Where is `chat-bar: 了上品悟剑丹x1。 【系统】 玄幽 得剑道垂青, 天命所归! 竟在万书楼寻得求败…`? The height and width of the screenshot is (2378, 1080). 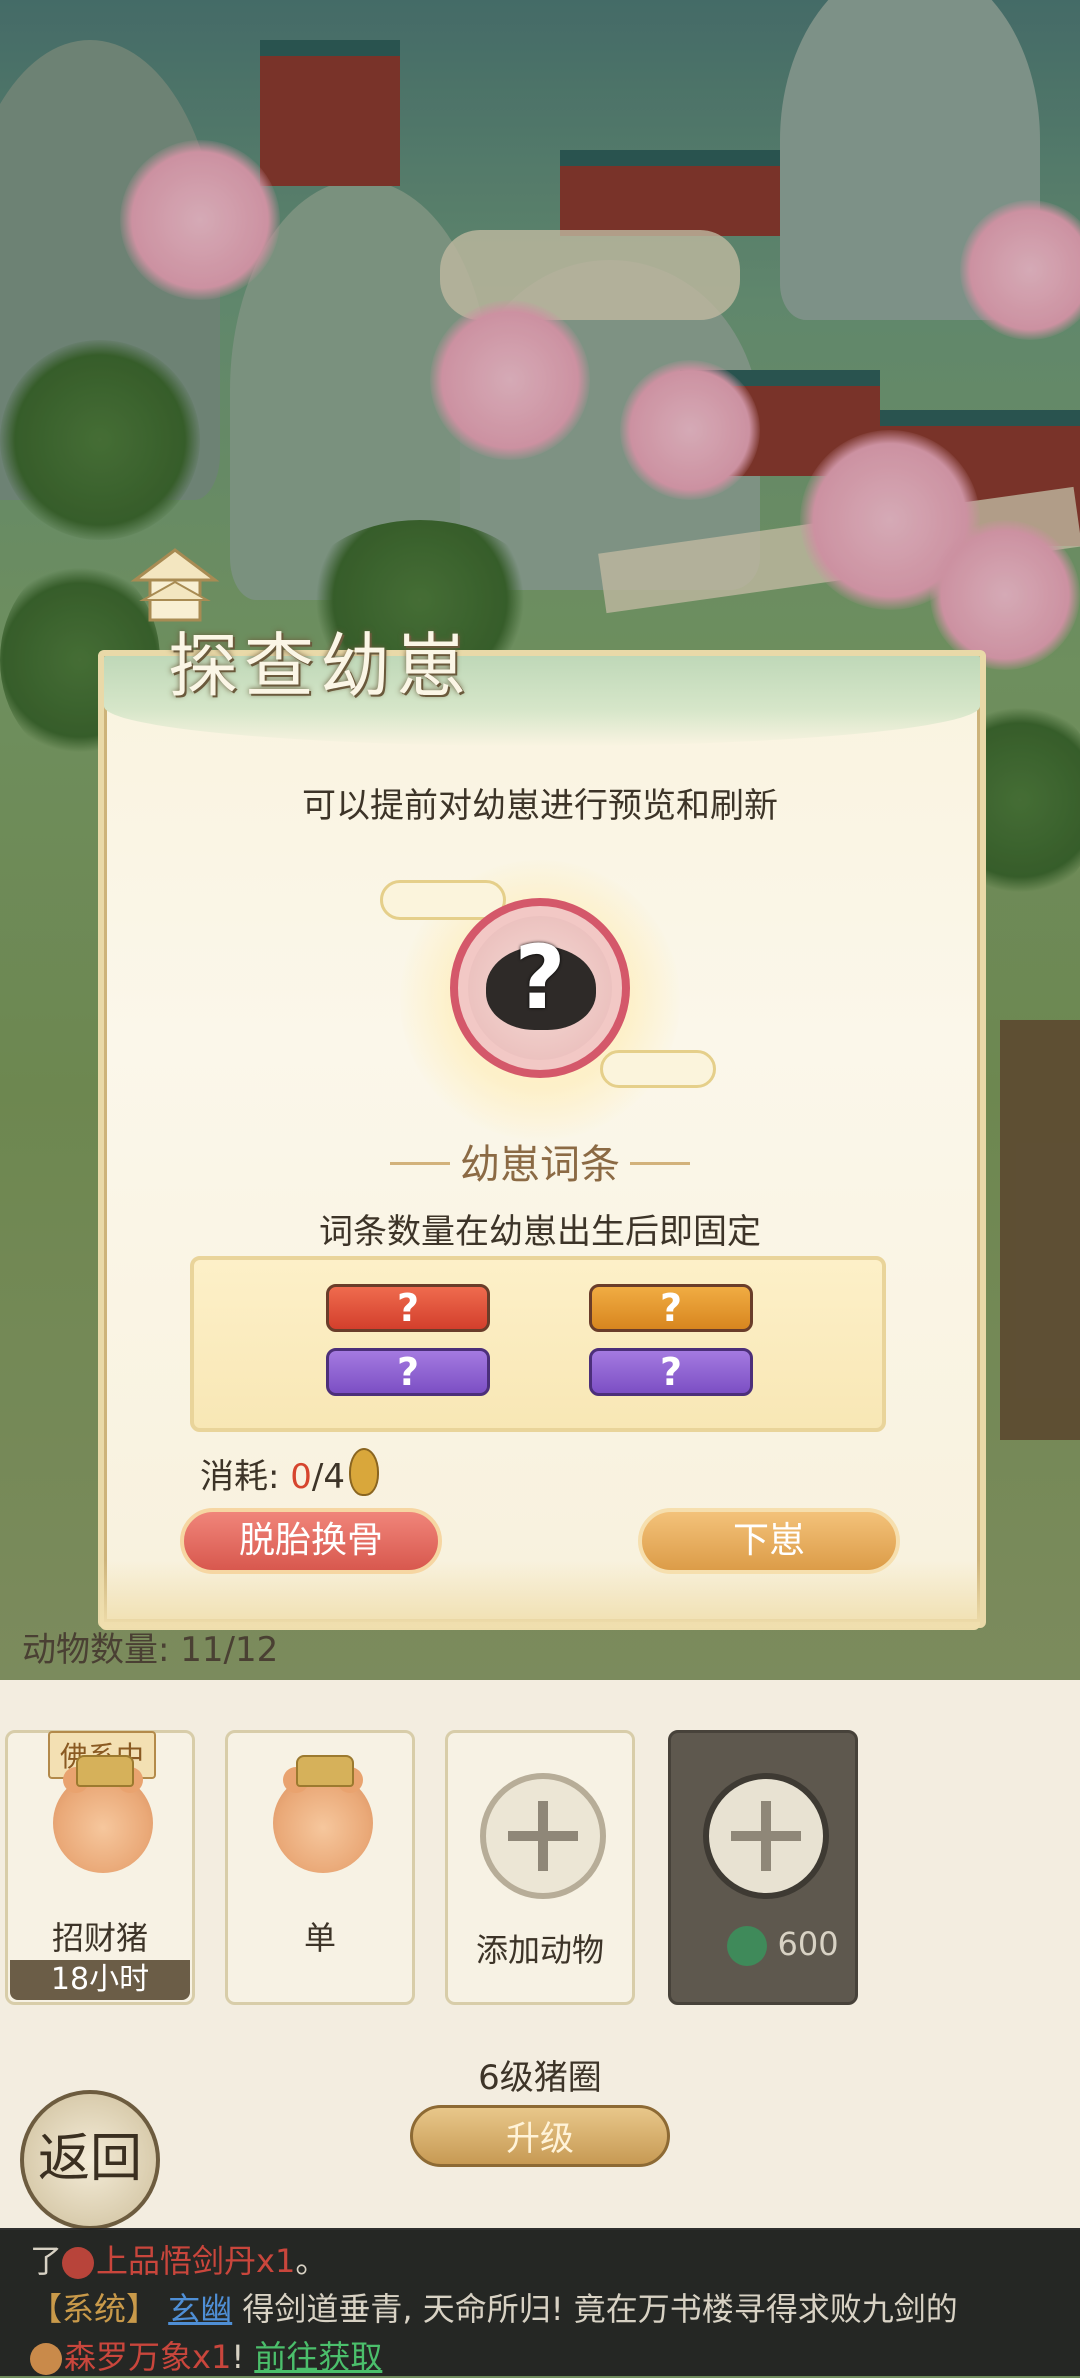 chat-bar: 了上品悟剑丹x1。 【系统】 玄幽 得剑道垂青, 天命所归! 竟在万书楼寻得求败… is located at coordinates (540, 2302).